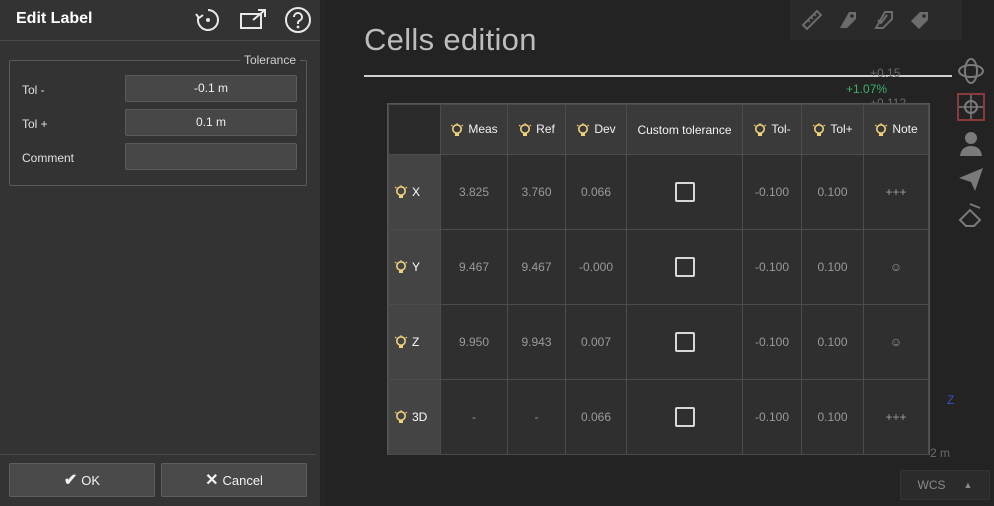 This screenshot has height=506, width=994. I want to click on row-label: Y, so click(416, 266).